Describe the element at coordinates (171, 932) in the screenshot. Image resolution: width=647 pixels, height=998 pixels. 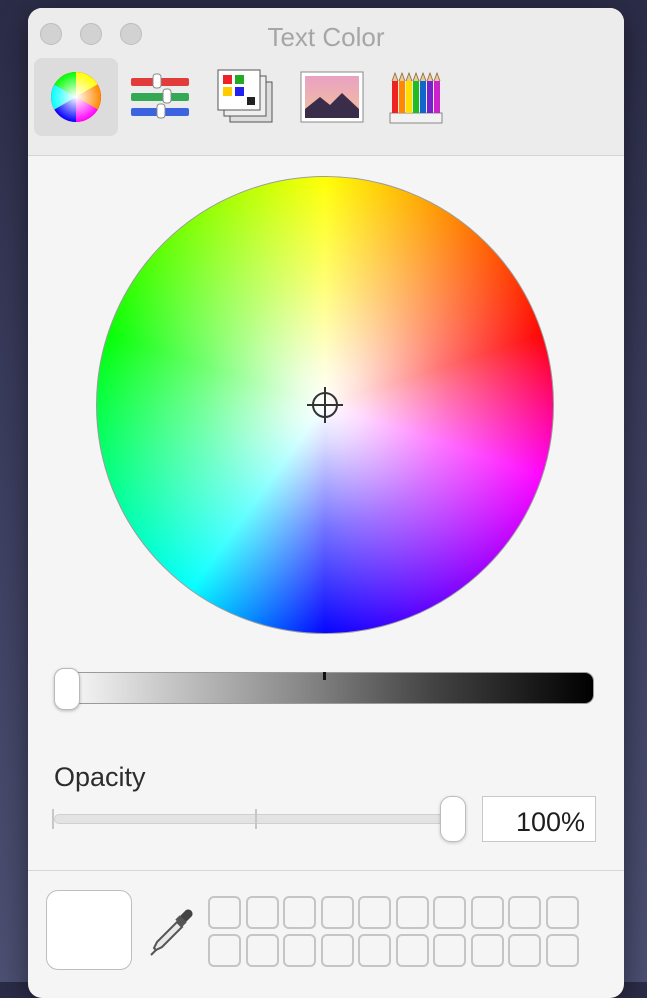
I see `eyedropper-icon` at that location.